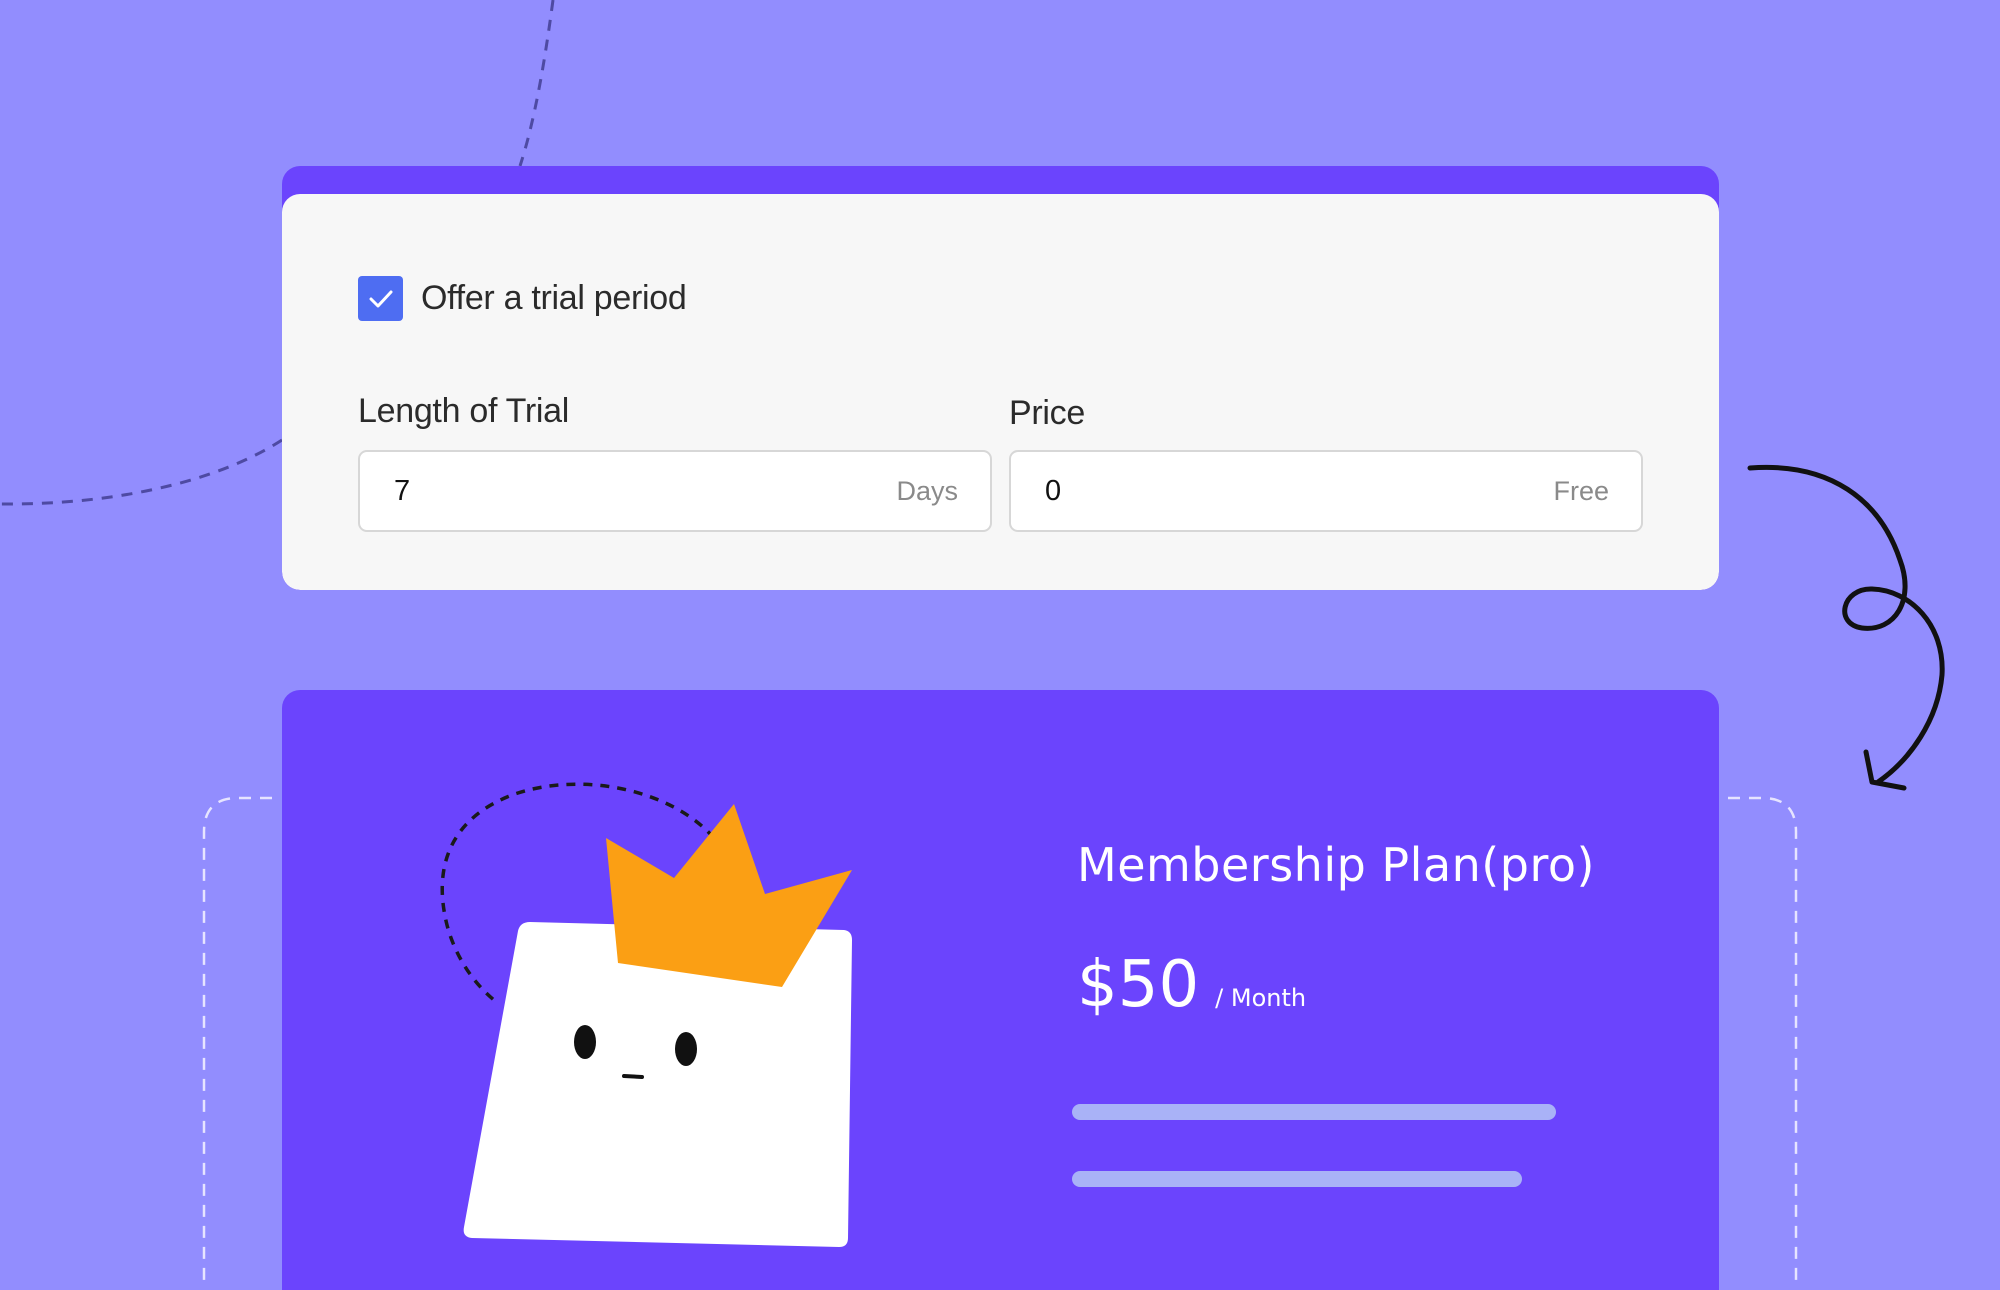  I want to click on plan-price-row: $50 / Month, so click(1191, 985).